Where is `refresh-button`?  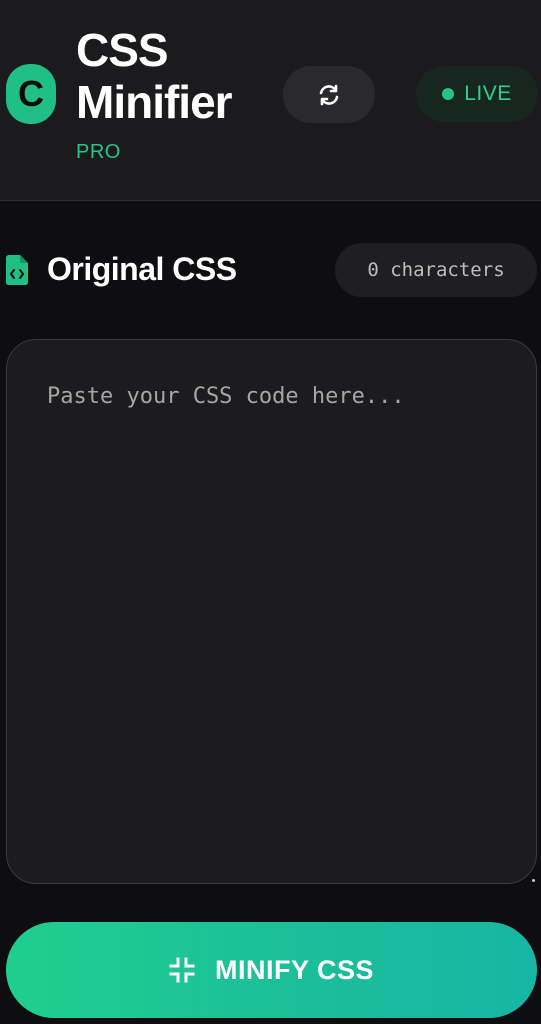 refresh-button is located at coordinates (329, 94).